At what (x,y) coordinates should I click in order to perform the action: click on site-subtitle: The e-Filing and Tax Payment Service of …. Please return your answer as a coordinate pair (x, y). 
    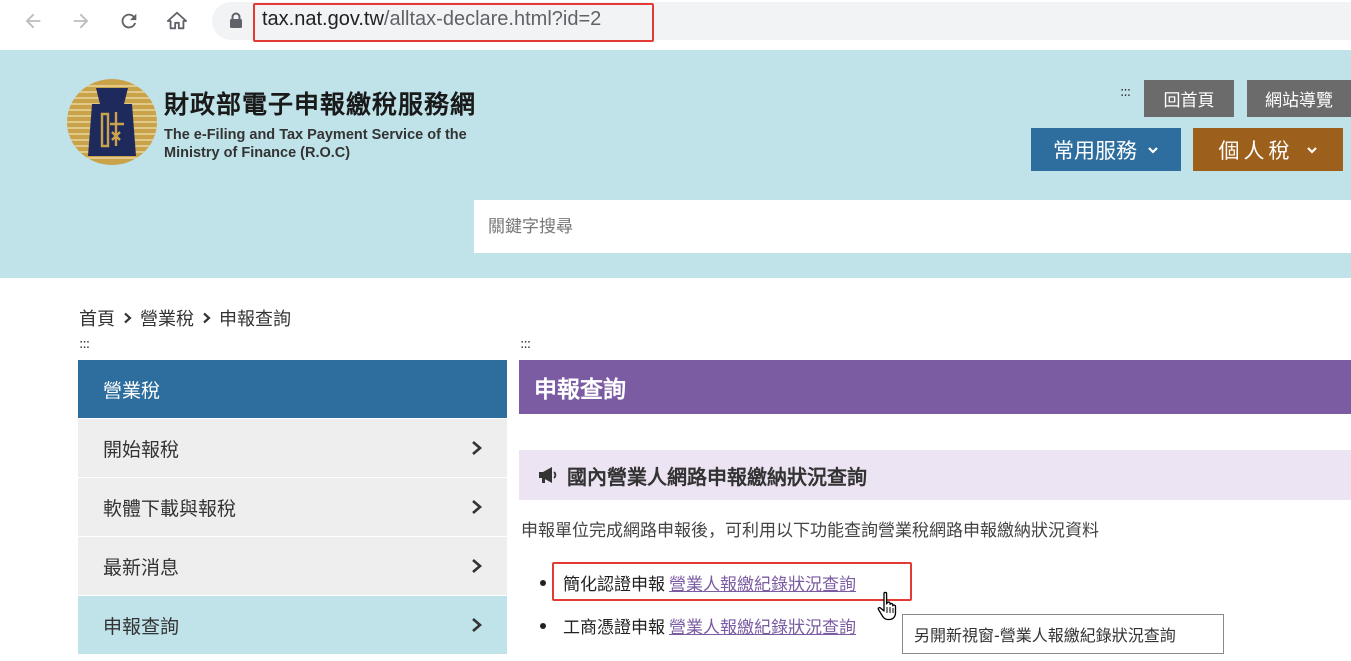
    Looking at the image, I should click on (315, 144).